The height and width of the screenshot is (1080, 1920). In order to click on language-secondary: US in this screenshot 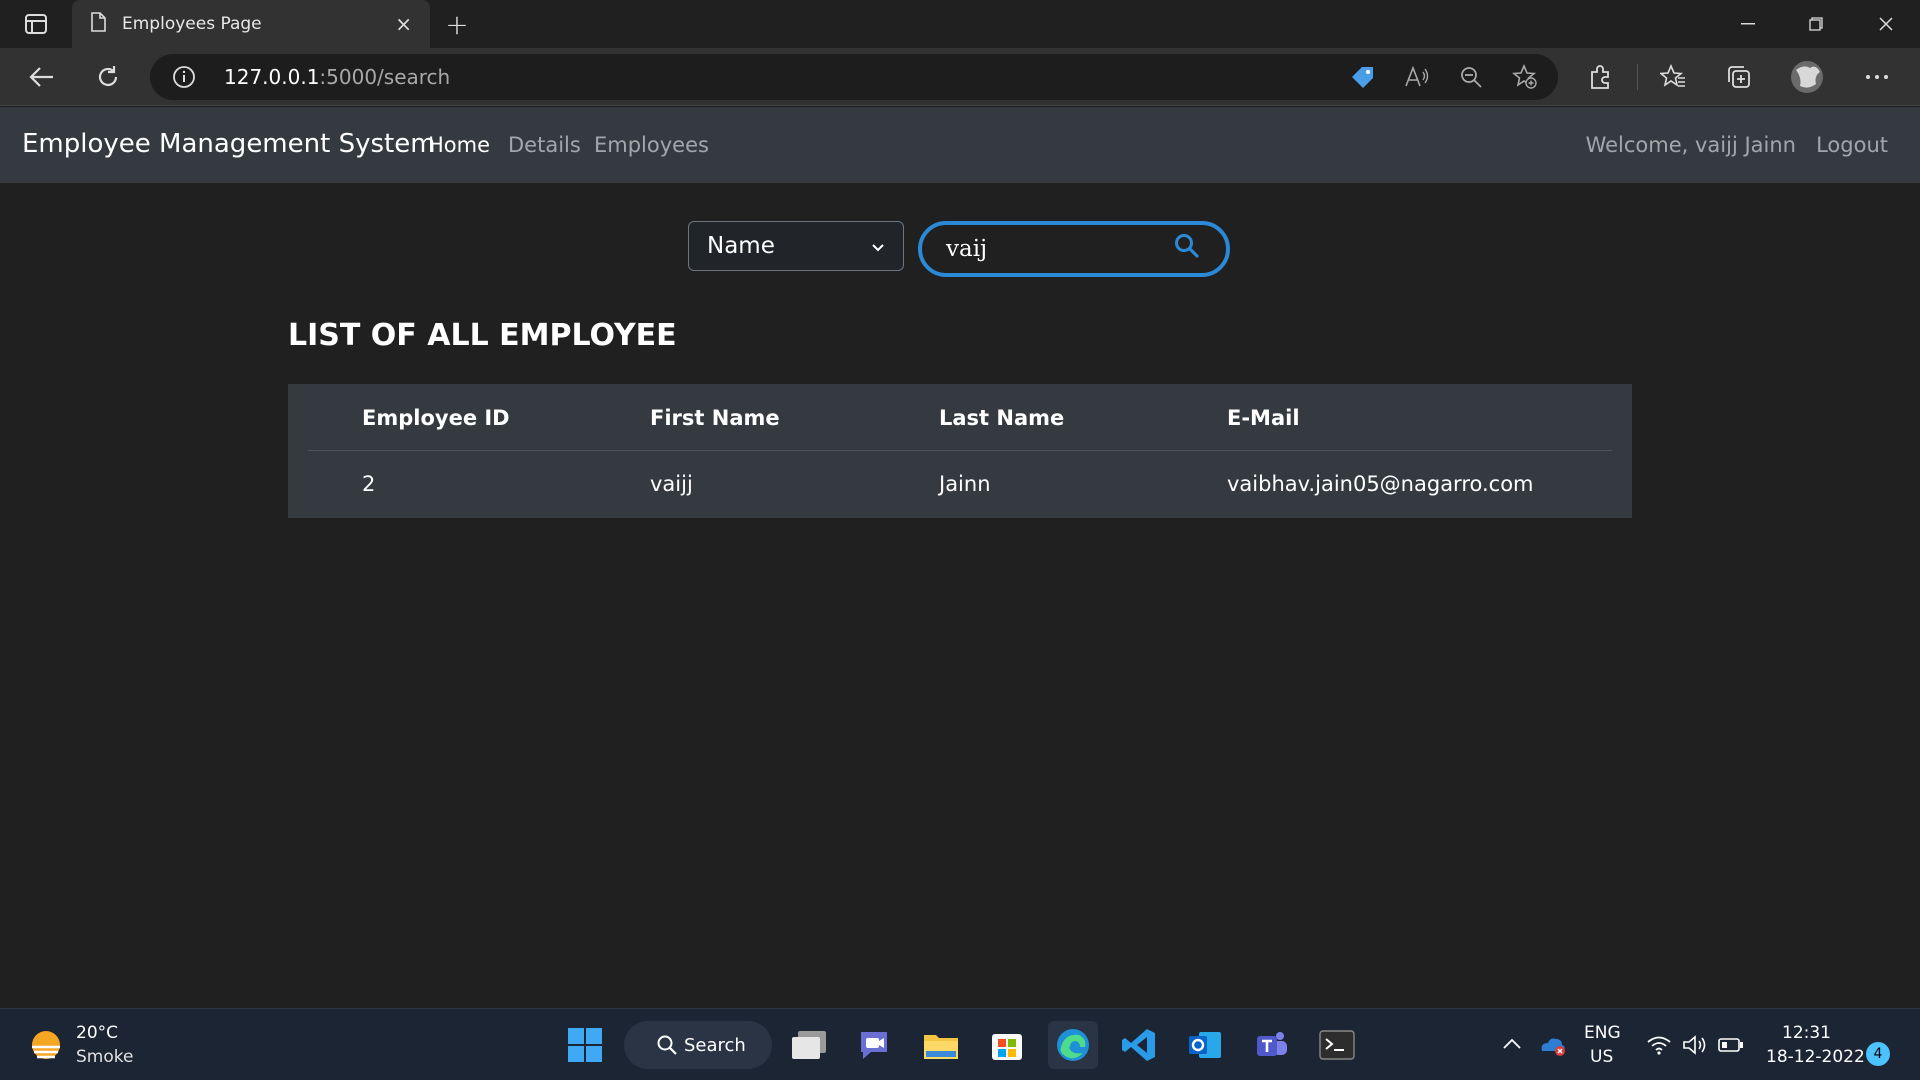, I will do `click(1601, 1057)`.